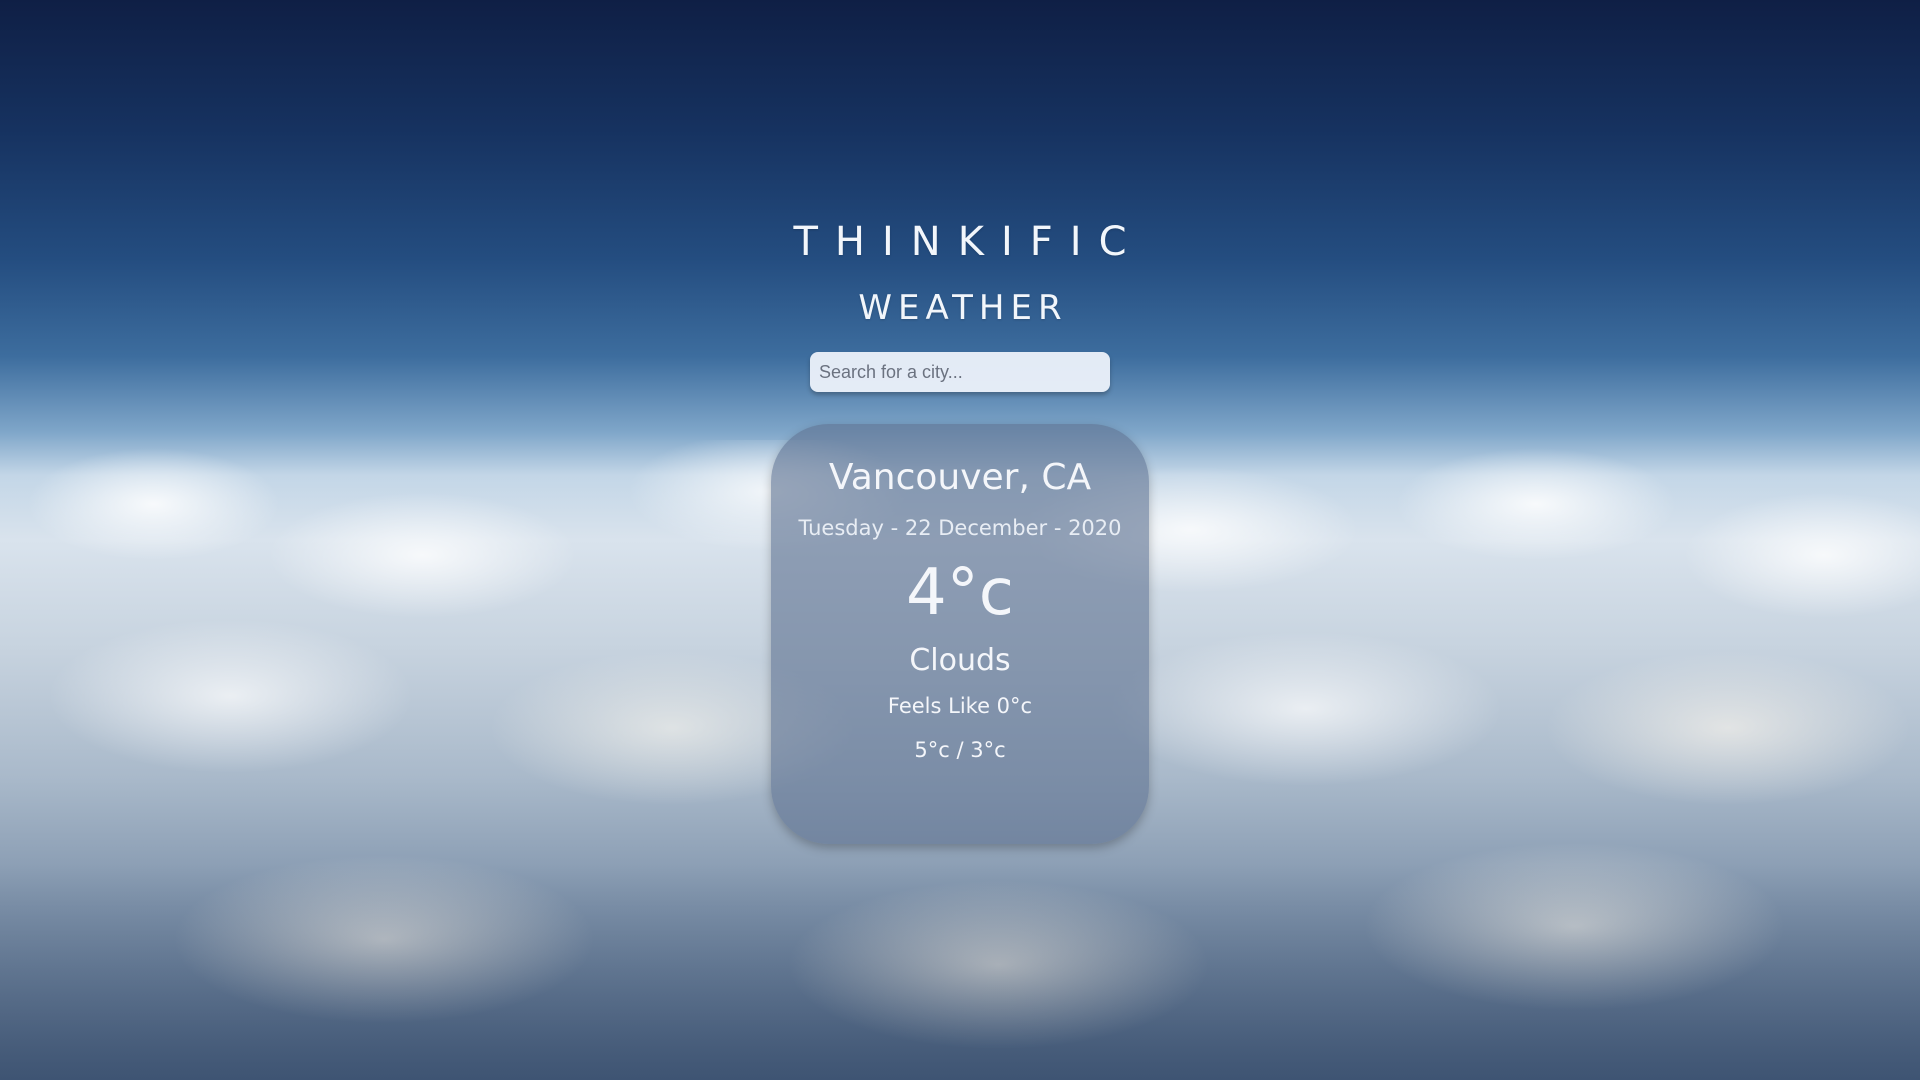 The height and width of the screenshot is (1080, 1920). I want to click on brand-title: THINKIFIC, so click(968, 242).